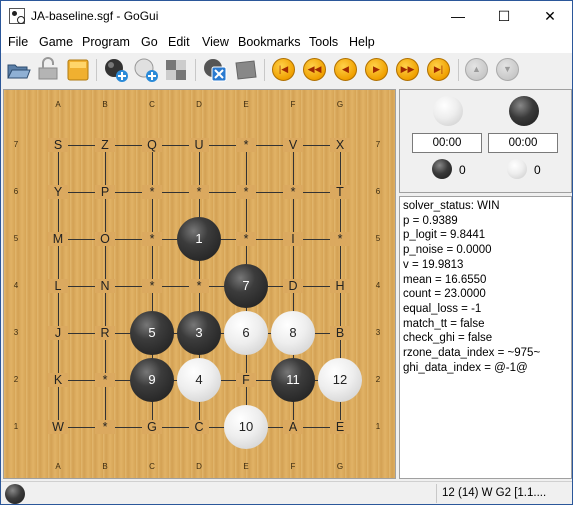  I want to click on analysis-line: p = 0.9389, so click(430, 220).